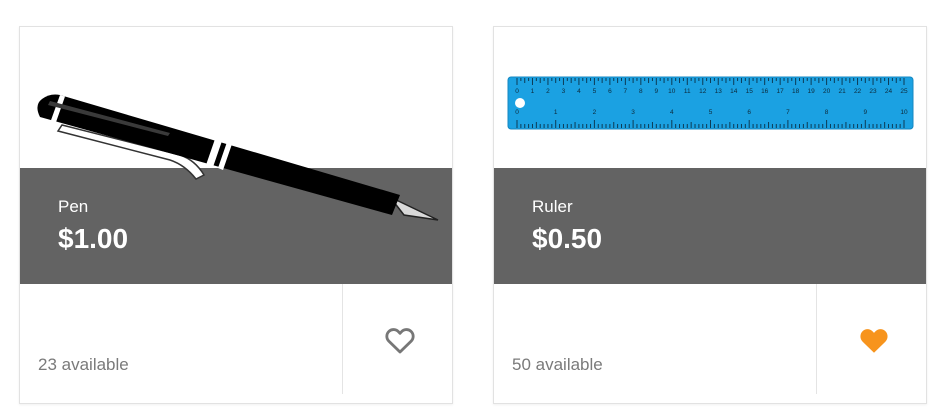 The height and width of the screenshot is (411, 945). I want to click on ruler-label: 13, so click(719, 91).